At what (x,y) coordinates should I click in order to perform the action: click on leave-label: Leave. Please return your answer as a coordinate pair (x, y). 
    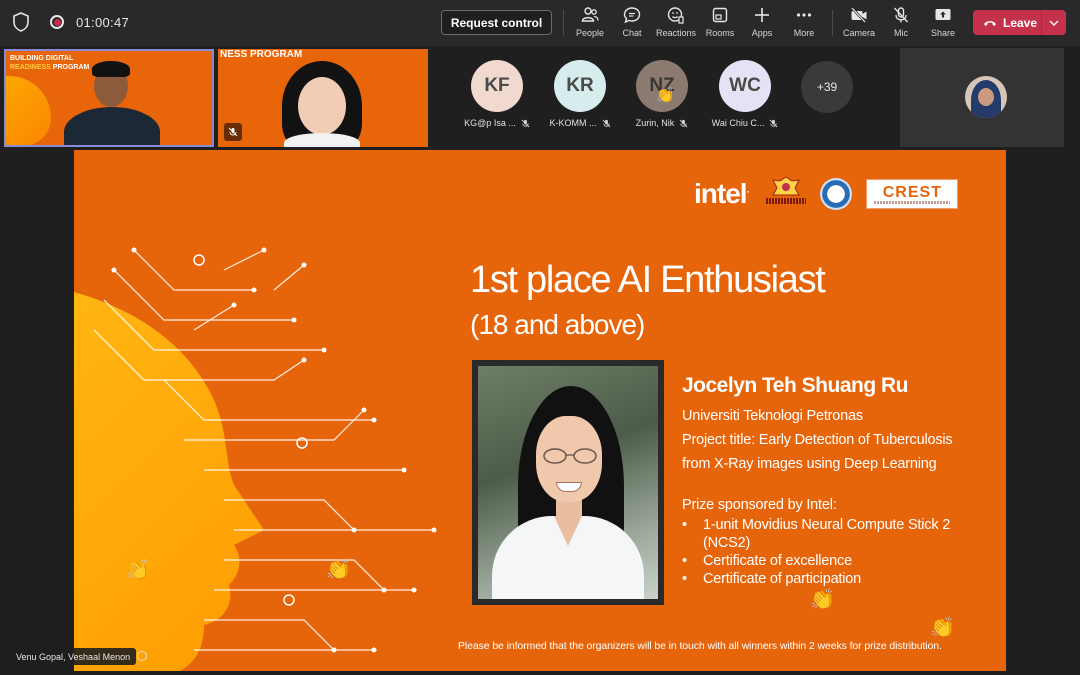
    Looking at the image, I should click on (1020, 22).